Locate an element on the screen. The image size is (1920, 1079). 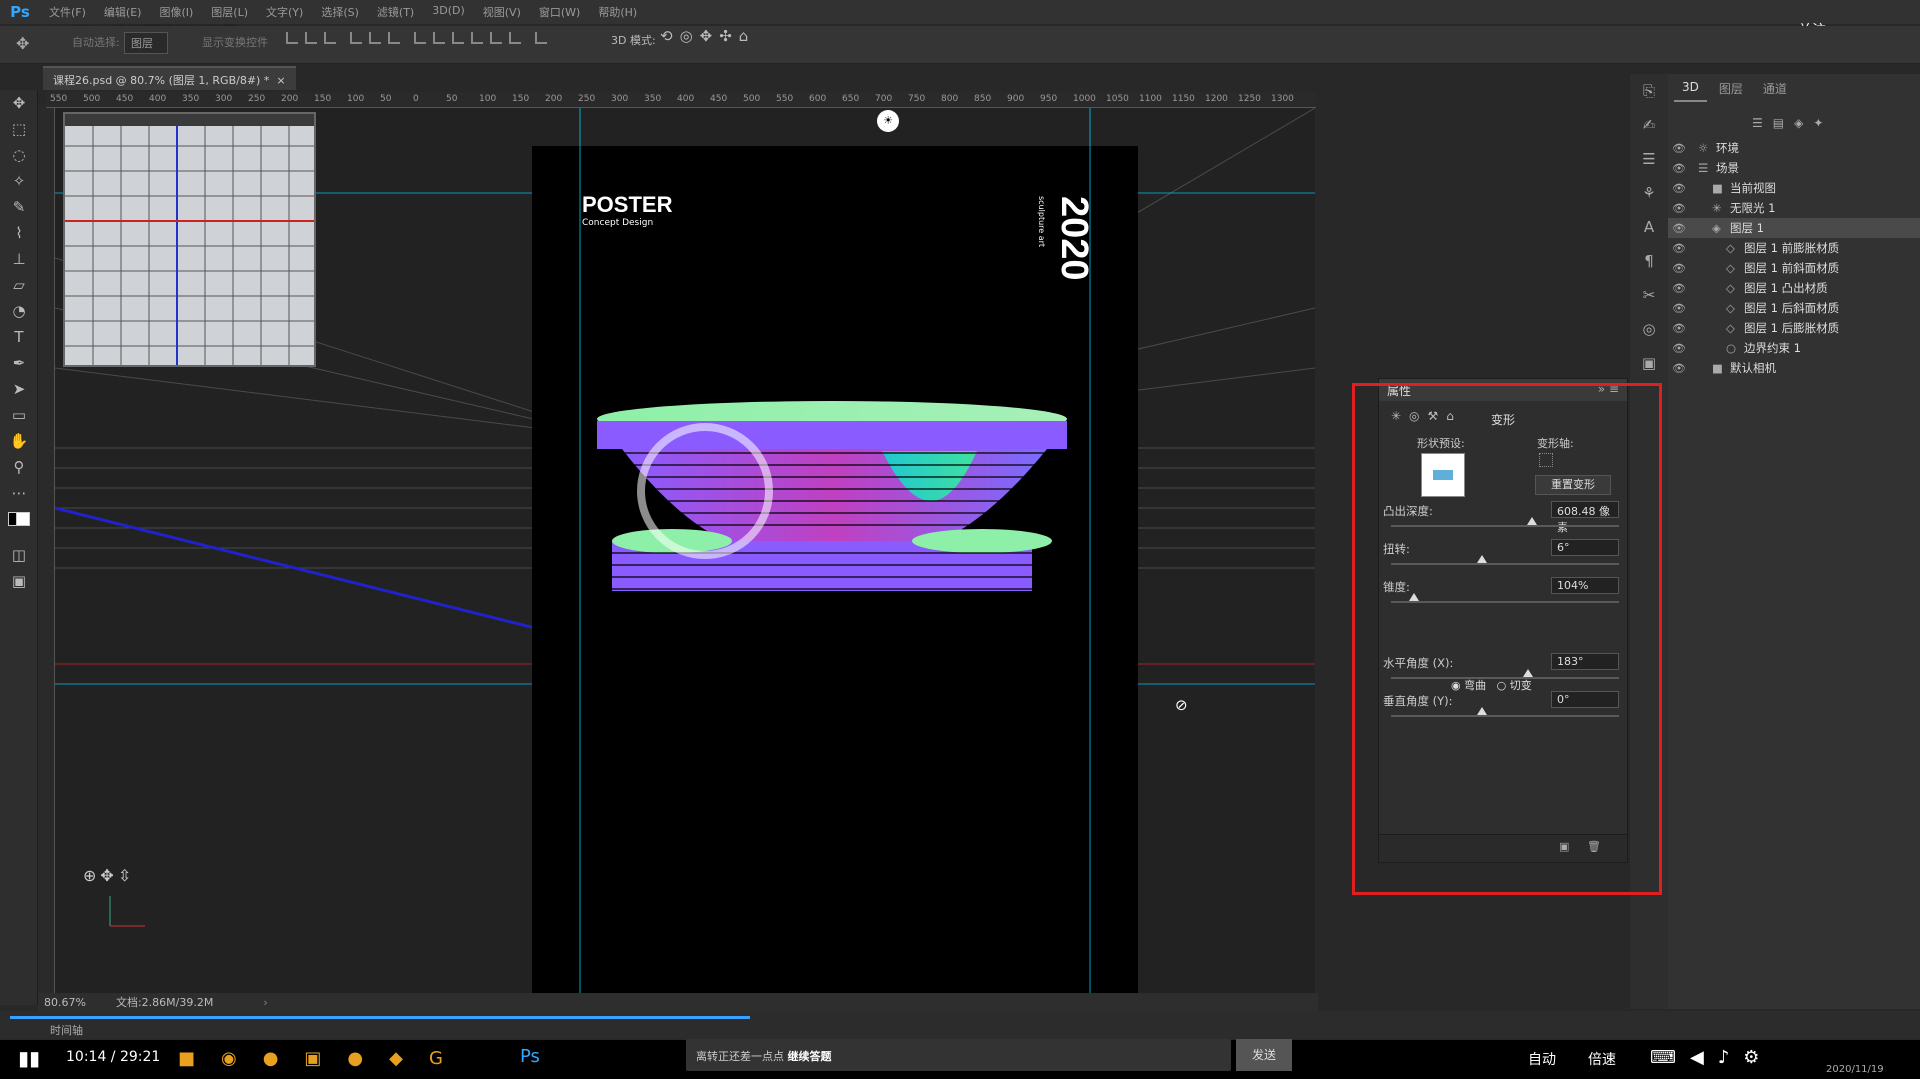
brush-tool-icon: ⌇ is located at coordinates (19, 233).